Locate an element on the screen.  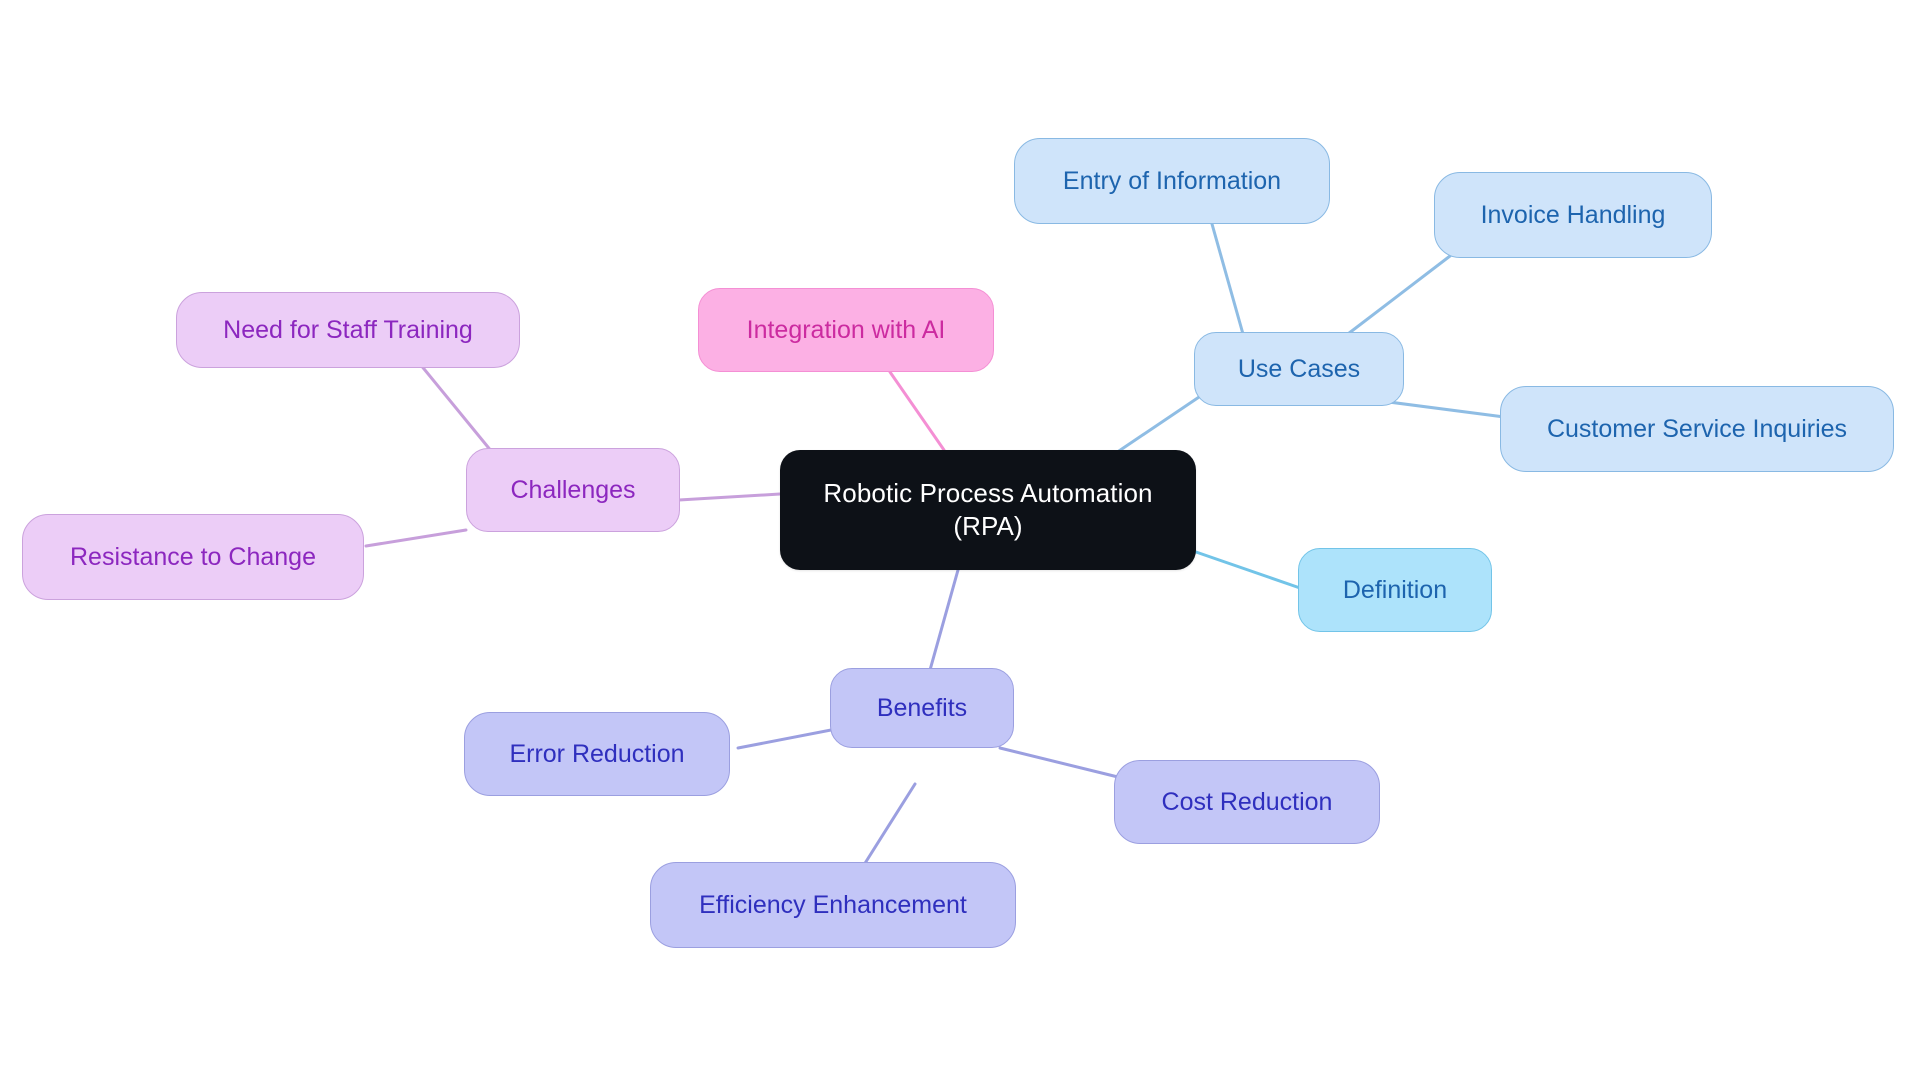
edge-root-to-definition is located at coordinates (1248, 570).